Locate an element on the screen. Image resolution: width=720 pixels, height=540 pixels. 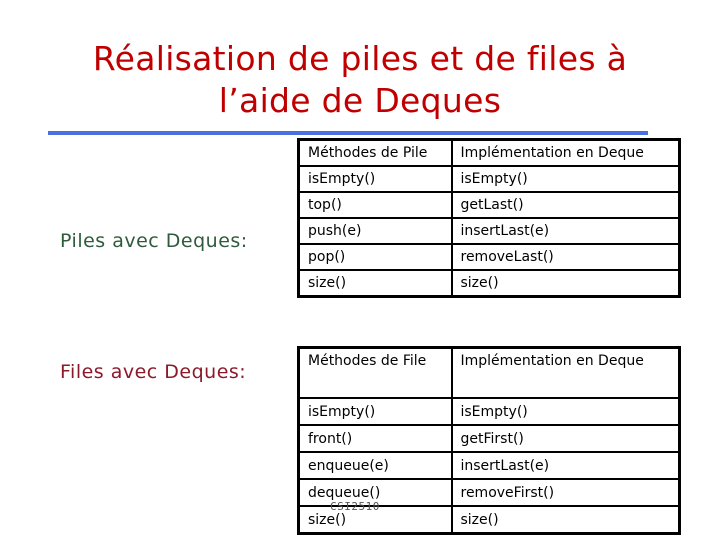
table-row: pop() removeLast() is located at coordinates (489, 257).